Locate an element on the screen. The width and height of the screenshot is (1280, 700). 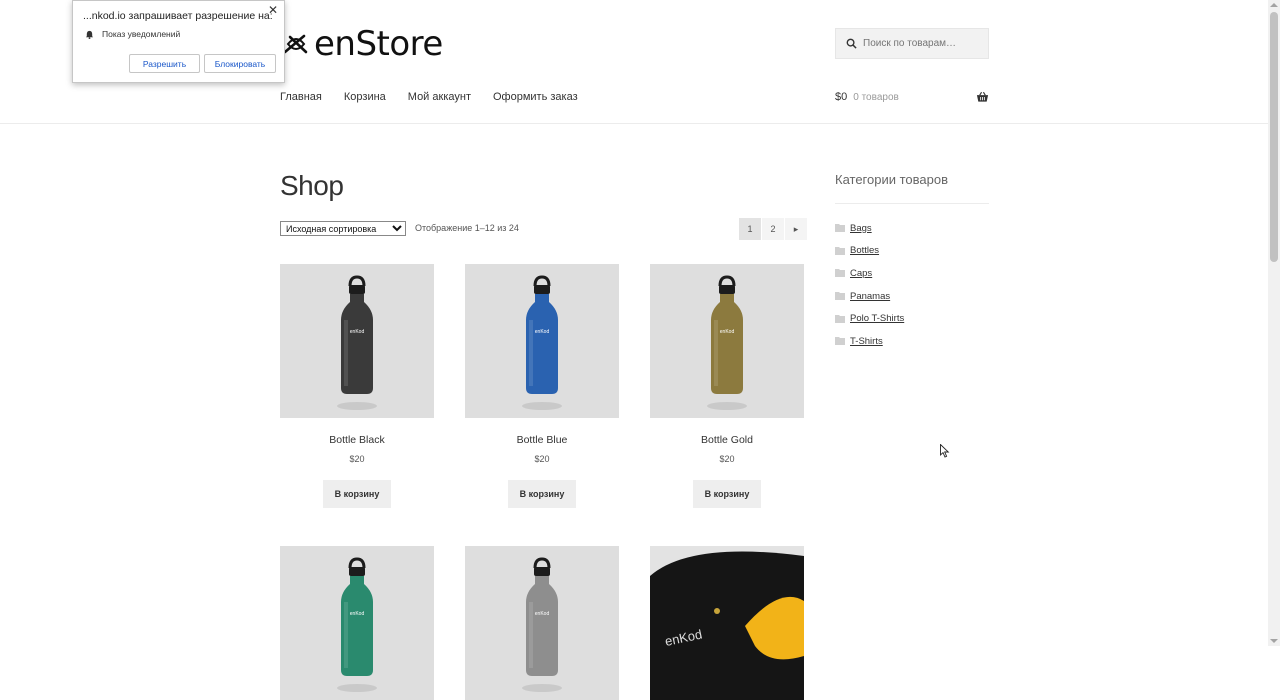
category-item: Bags is located at coordinates (869, 228).